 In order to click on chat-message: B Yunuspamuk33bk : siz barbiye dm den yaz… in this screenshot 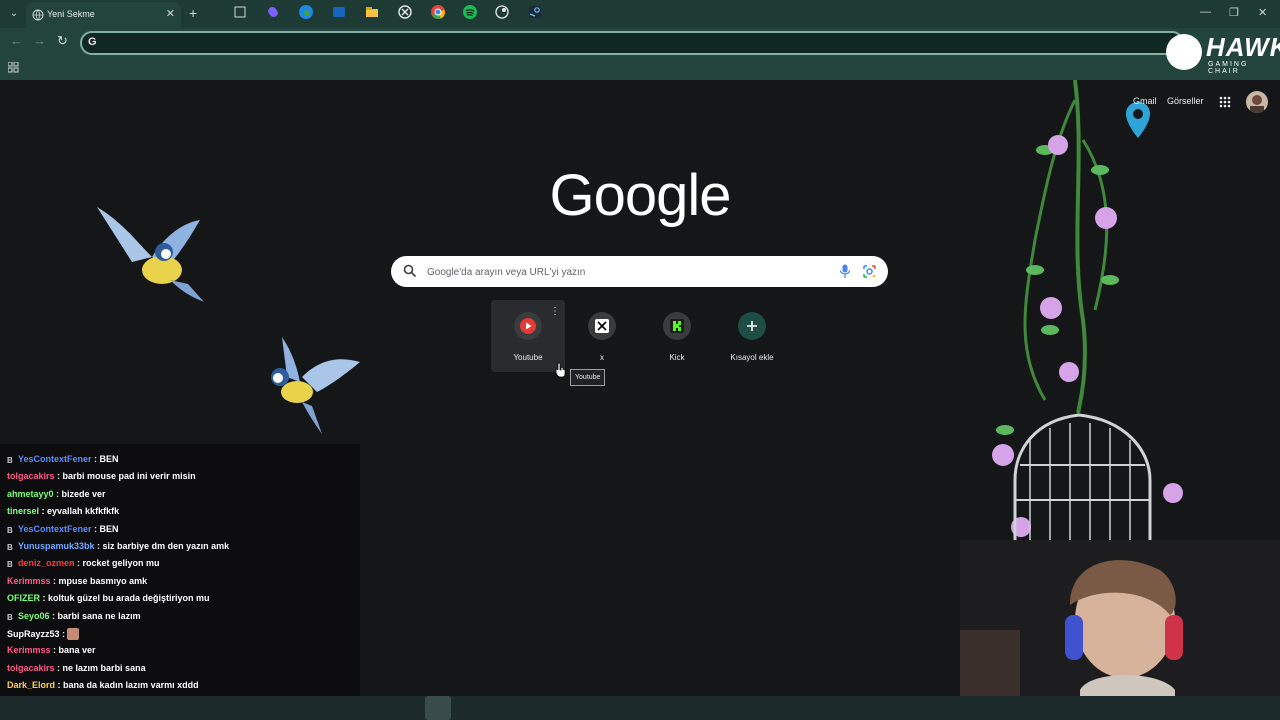, I will do `click(118, 549)`.